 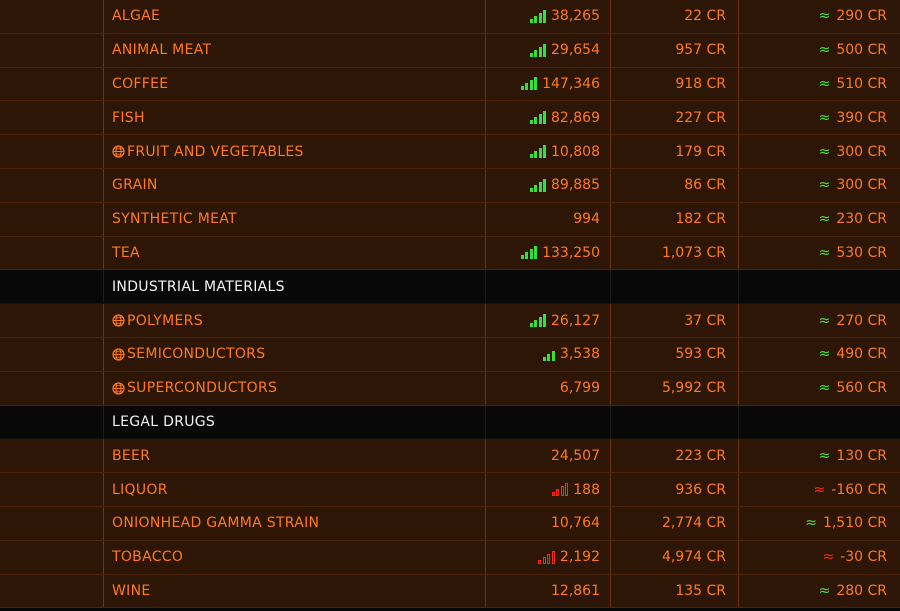 I want to click on supply-cell: 82,869, so click(x=547, y=118).